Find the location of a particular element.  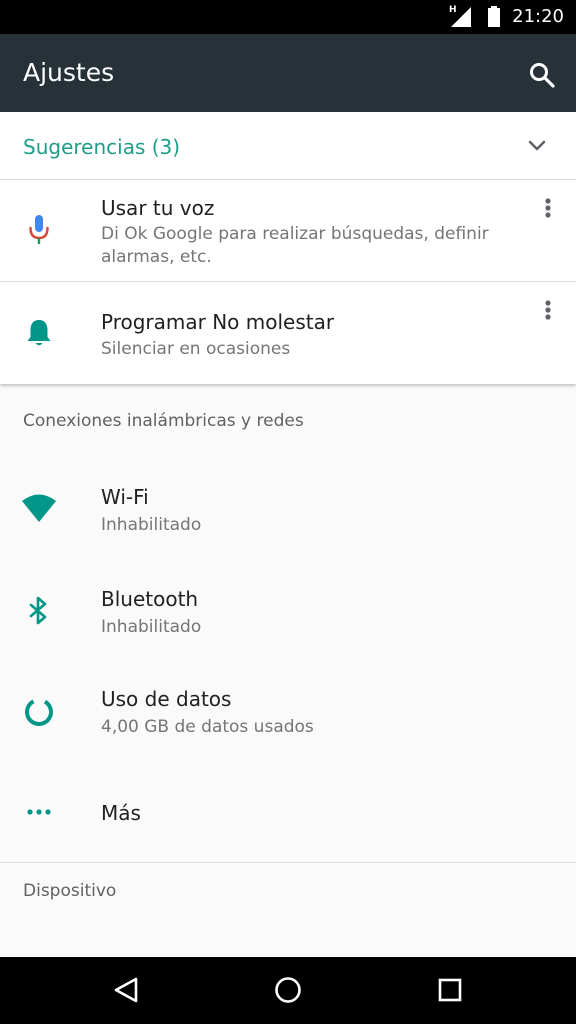

recents-icon is located at coordinates (450, 990).